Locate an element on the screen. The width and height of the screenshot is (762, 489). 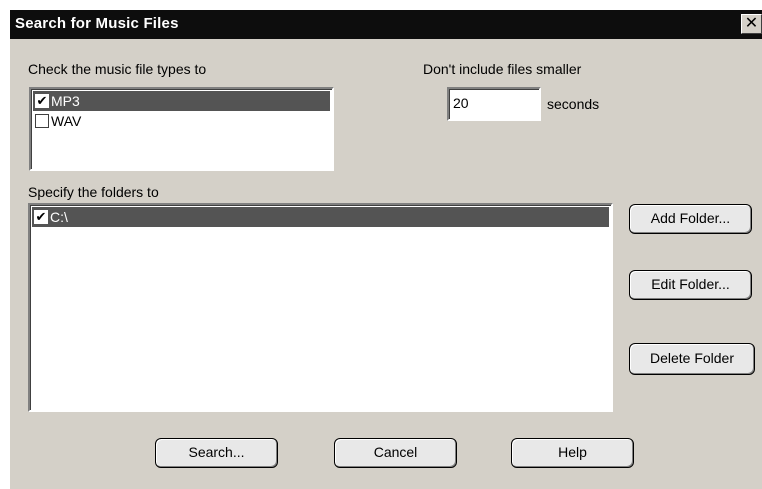
min-size-input: 20 is located at coordinates (494, 104).